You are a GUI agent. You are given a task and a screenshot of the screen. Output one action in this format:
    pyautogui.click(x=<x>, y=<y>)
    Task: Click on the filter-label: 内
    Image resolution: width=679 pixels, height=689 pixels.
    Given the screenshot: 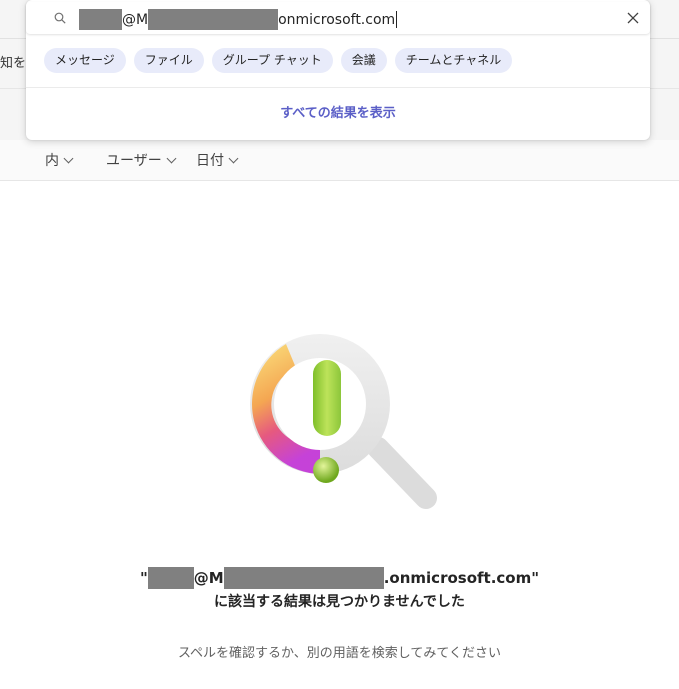 What is the action you would take?
    pyautogui.click(x=52, y=161)
    